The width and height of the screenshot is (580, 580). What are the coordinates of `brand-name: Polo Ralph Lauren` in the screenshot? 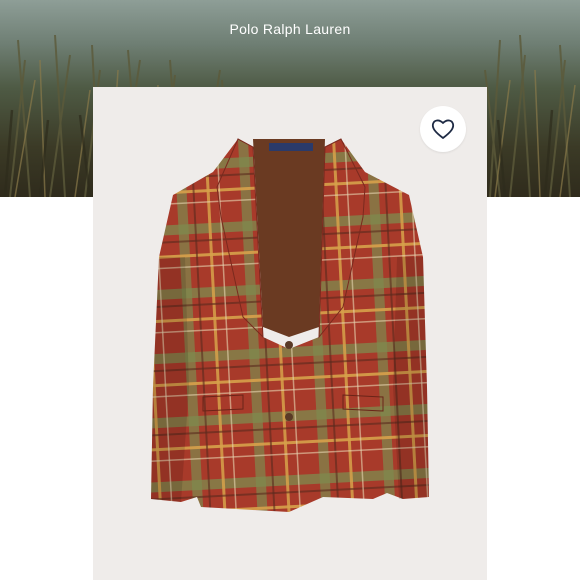 It's located at (290, 29).